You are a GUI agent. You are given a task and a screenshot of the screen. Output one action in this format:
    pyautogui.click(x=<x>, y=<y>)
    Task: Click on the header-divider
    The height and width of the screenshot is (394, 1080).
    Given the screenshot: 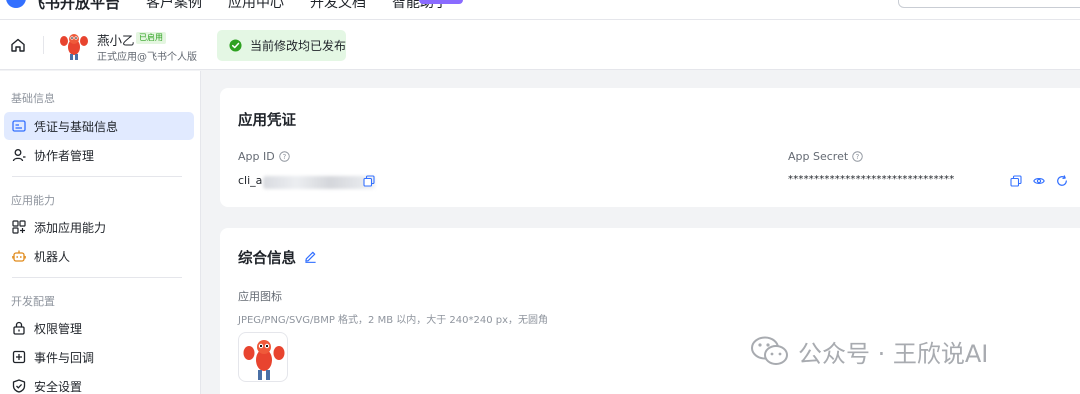 What is the action you would take?
    pyautogui.click(x=43, y=45)
    